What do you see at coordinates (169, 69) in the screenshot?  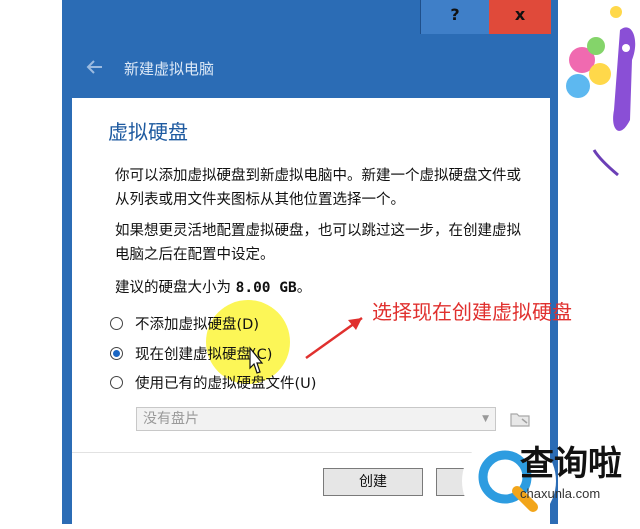 I see `wizard-title: 新建虚拟电脑` at bounding box center [169, 69].